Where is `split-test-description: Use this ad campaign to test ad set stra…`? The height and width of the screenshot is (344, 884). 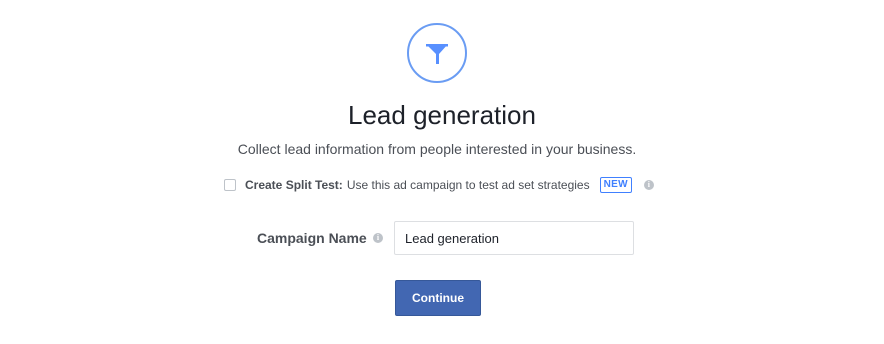 split-test-description: Use this ad campaign to test ad set stra… is located at coordinates (468, 185).